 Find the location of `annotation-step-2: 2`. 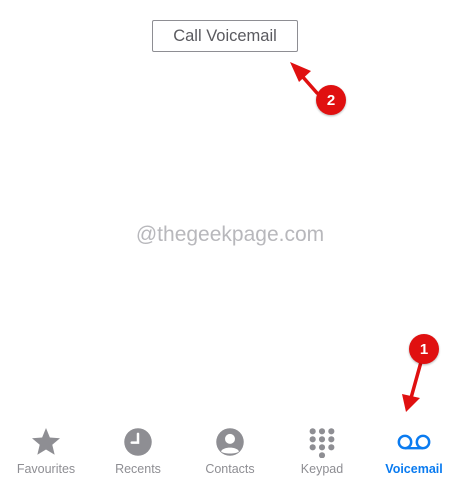

annotation-step-2: 2 is located at coordinates (331, 100).